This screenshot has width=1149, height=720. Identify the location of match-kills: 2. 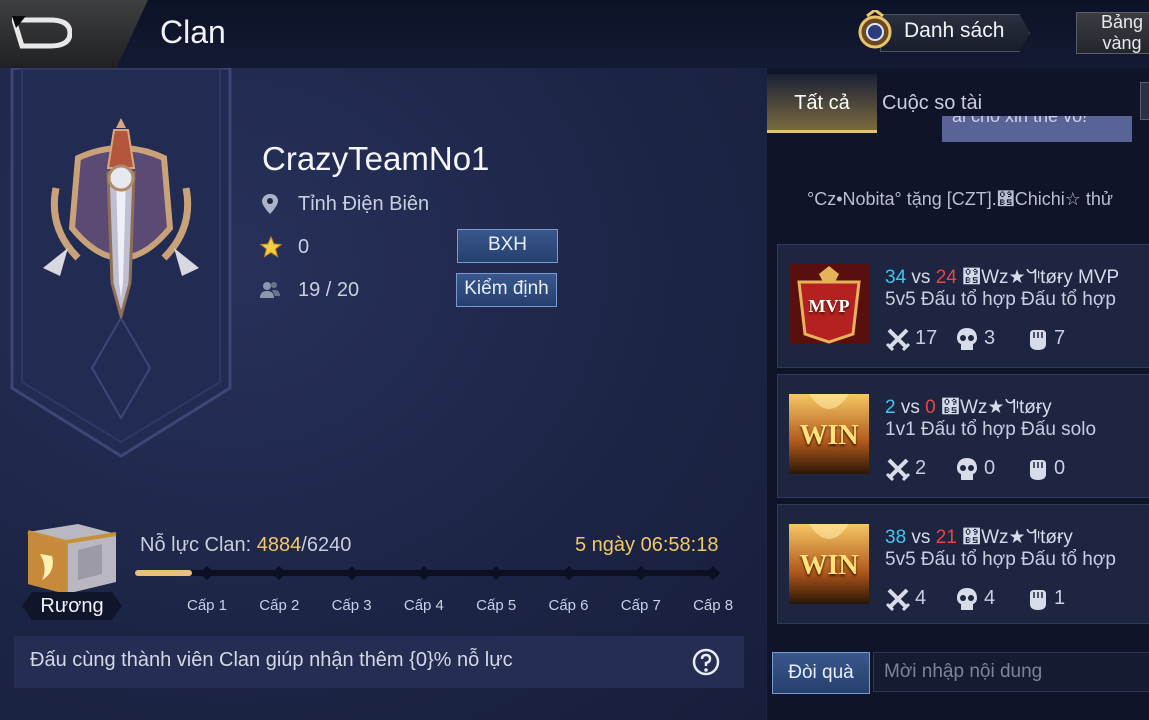
(921, 468).